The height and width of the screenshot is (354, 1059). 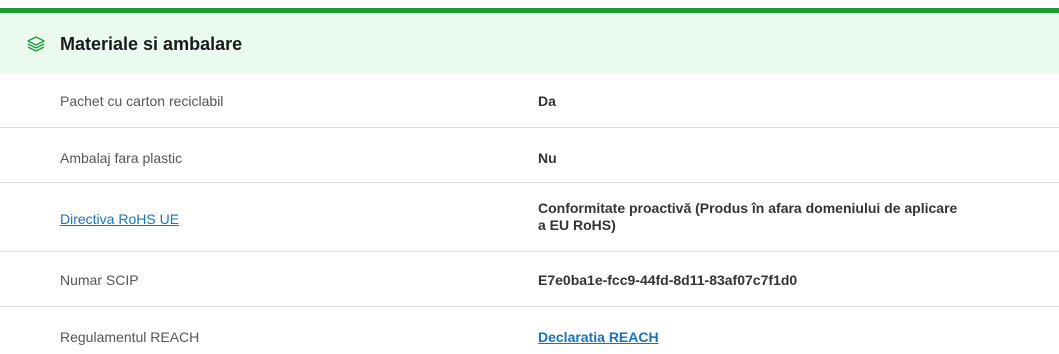 I want to click on row-label: Regulamentul REACH, so click(x=130, y=337).